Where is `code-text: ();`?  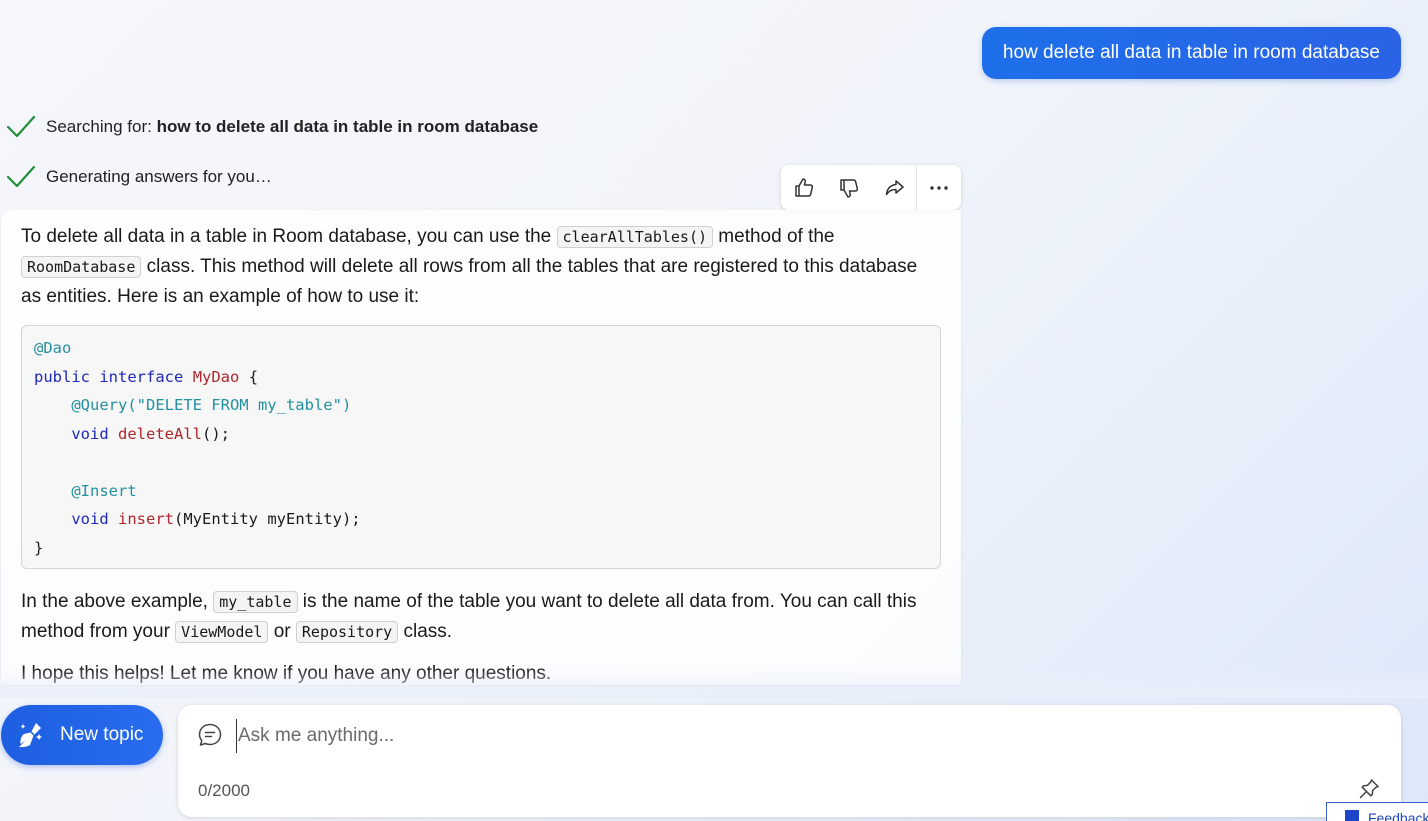 code-text: (); is located at coordinates (216, 433).